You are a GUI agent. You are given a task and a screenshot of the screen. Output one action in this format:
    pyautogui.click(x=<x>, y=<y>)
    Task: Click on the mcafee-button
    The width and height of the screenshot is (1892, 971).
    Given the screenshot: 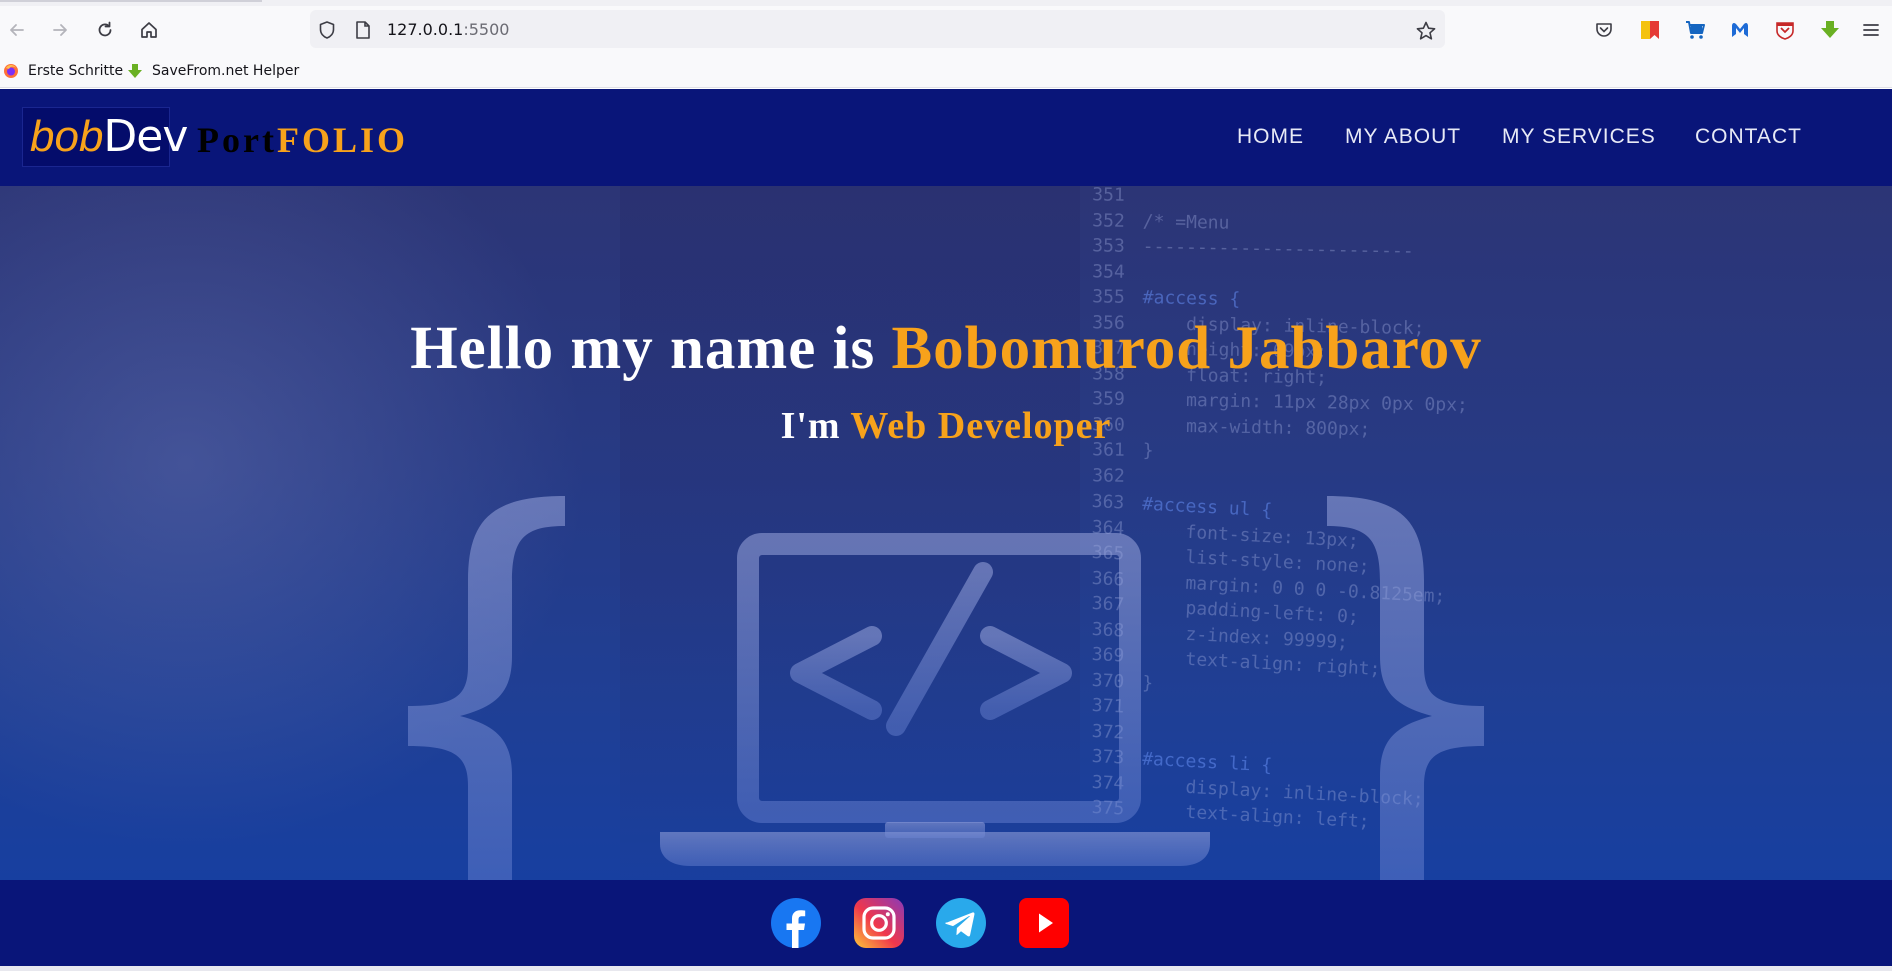 What is the action you would take?
    pyautogui.click(x=1785, y=30)
    